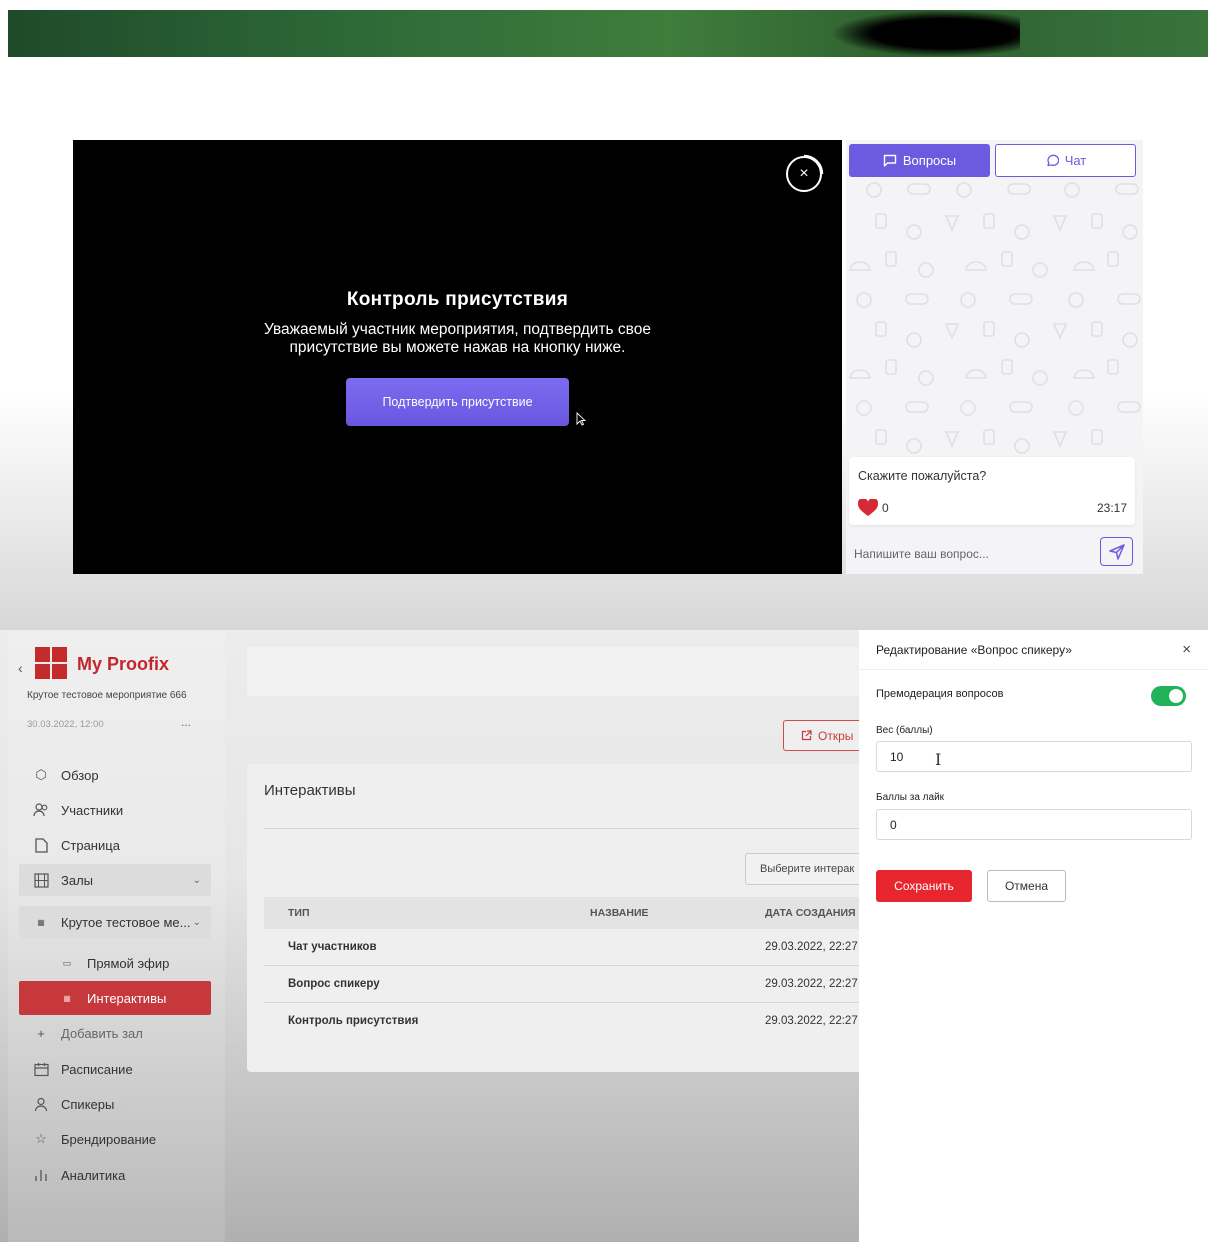  Describe the element at coordinates (1034, 756) in the screenshot. I see `weight-field: 10` at that location.